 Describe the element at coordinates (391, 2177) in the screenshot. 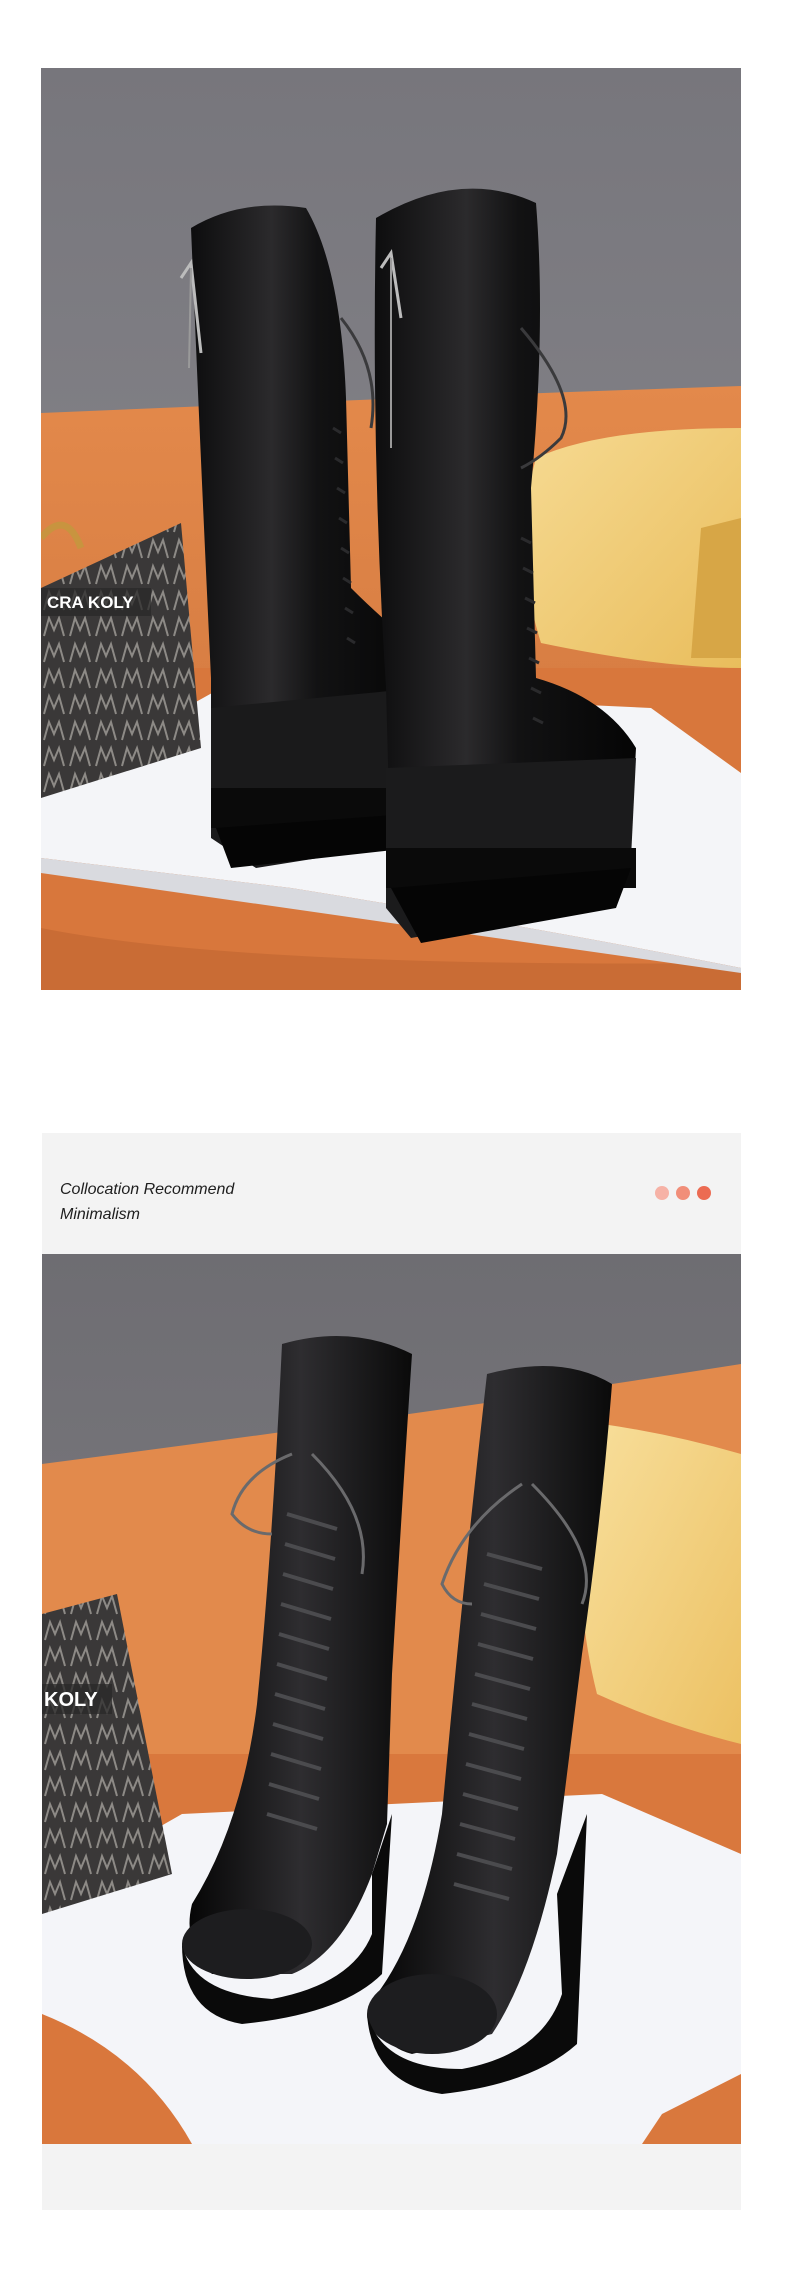

I see `footer-band` at that location.